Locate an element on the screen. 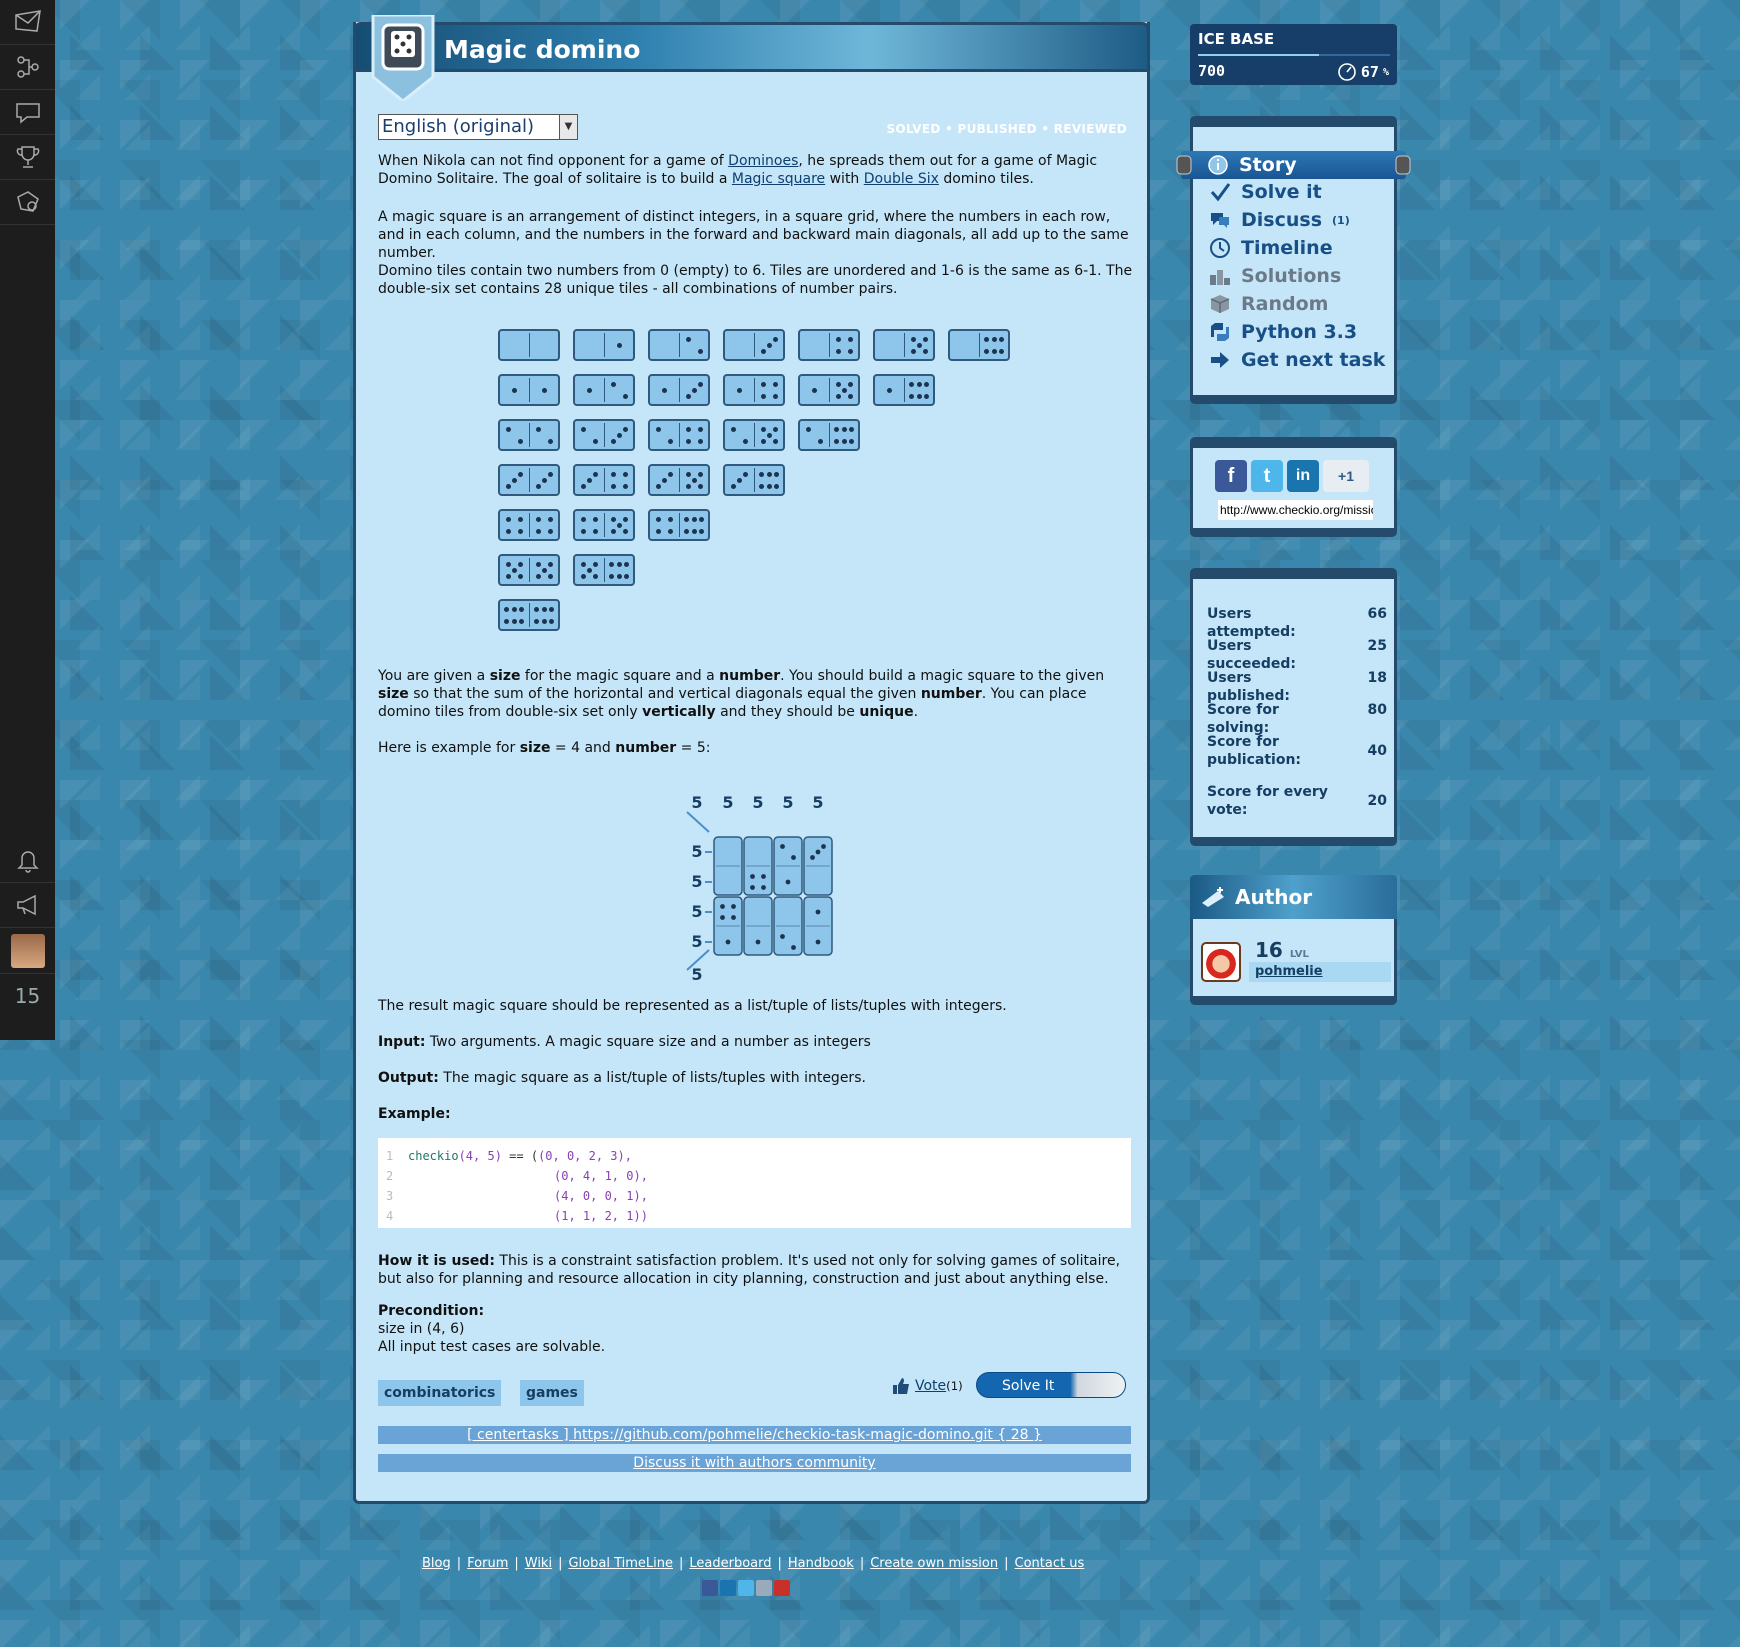  avatar-image is located at coordinates (27, 950).